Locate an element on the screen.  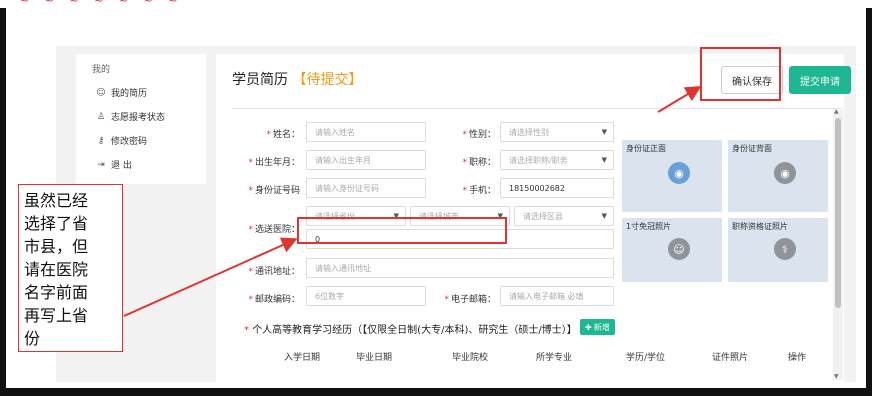
arrow-to-hospital is located at coordinates (210, 277).